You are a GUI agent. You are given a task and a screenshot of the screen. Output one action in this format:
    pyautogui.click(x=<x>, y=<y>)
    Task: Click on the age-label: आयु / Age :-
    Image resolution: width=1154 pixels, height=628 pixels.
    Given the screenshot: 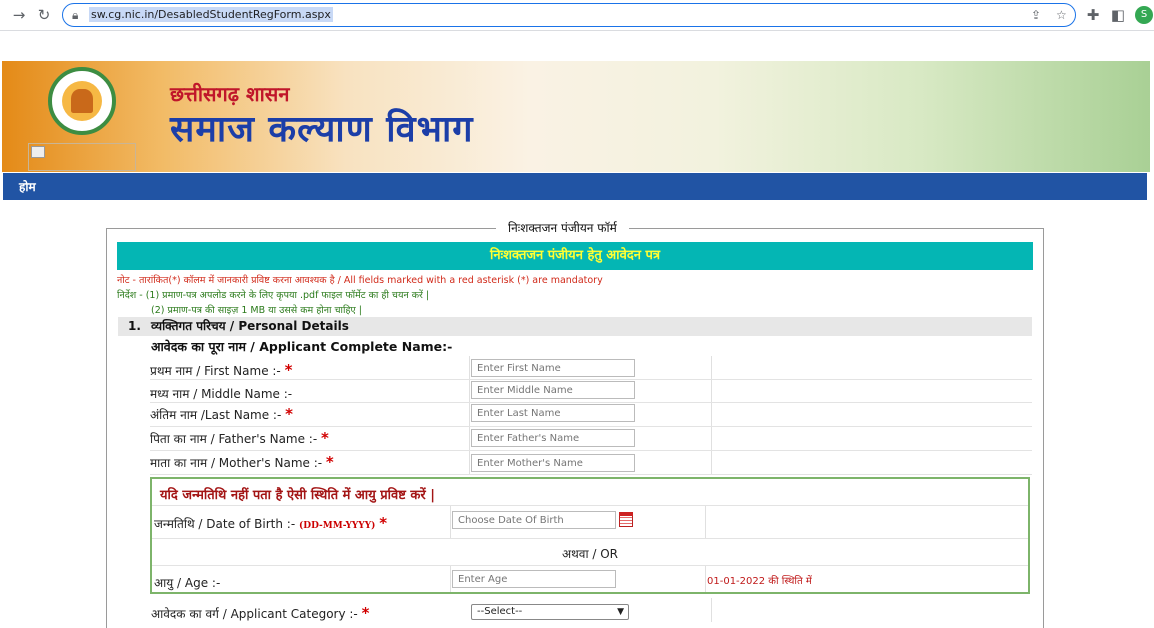 What is the action you would take?
    pyautogui.click(x=187, y=583)
    